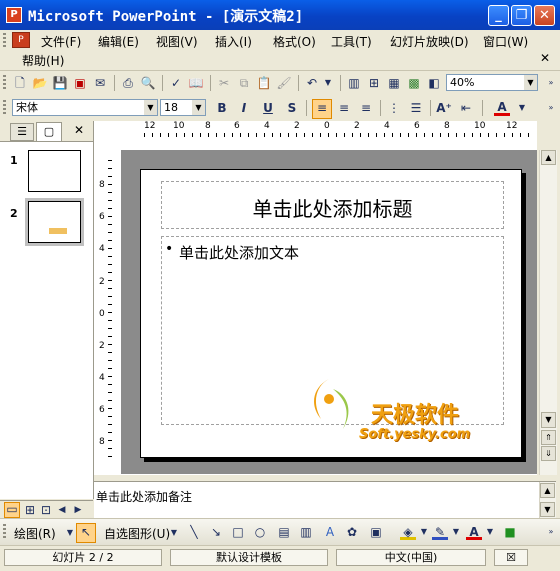 Image resolution: width=560 pixels, height=571 pixels. What do you see at coordinates (366, 108) in the screenshot?
I see `align-right-icon: ≡` at bounding box center [366, 108].